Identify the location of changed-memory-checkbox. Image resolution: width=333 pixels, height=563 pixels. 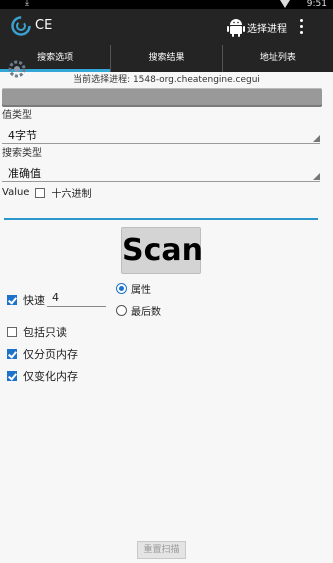
(12, 376).